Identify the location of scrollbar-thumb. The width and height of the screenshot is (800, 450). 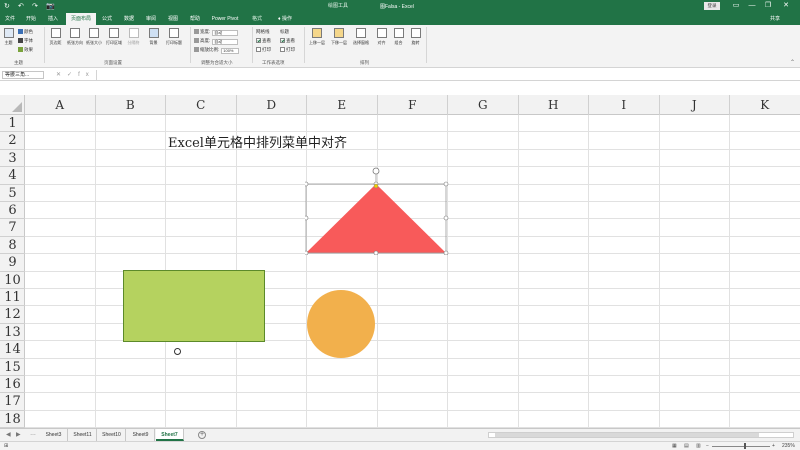
(627, 435).